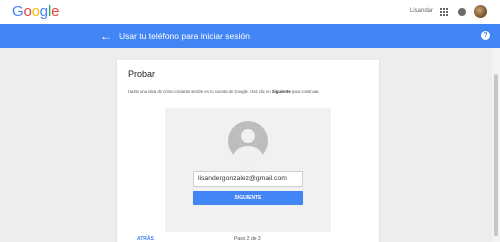  I want to click on logo-letter: g, so click(43, 11).